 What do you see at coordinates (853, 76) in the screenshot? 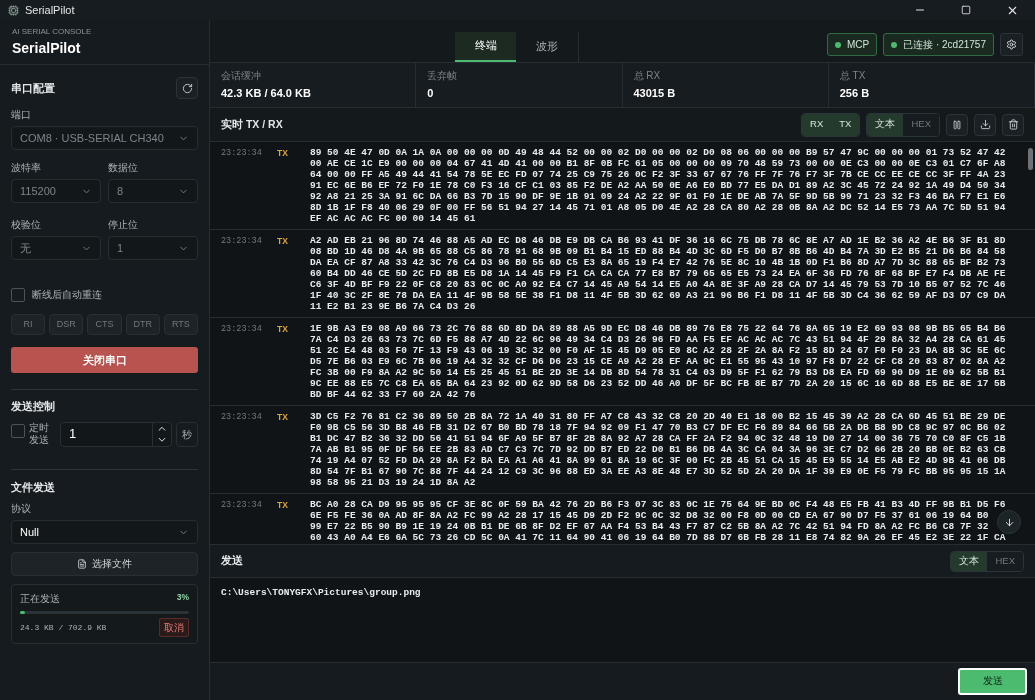
I see `stat-label: 总 TX` at bounding box center [853, 76].